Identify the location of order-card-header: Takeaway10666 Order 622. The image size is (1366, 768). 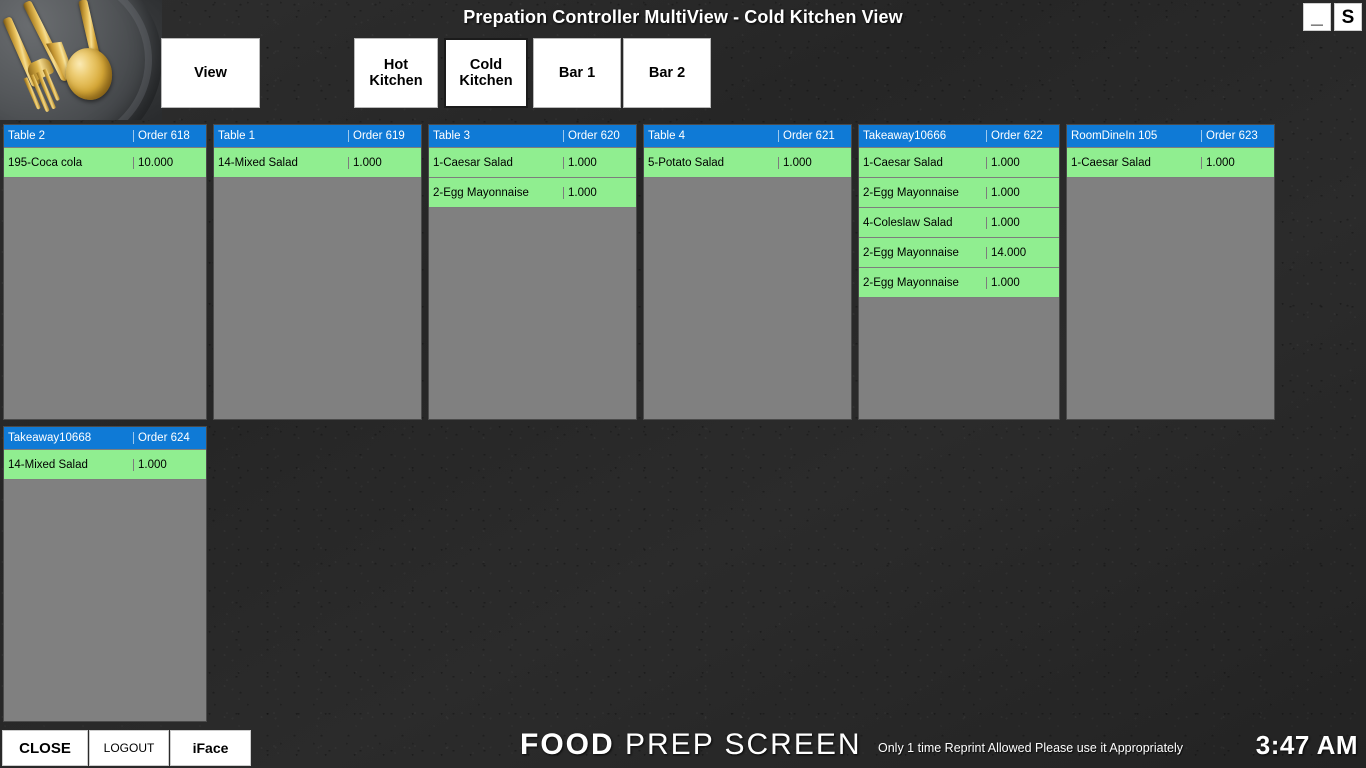
(959, 136).